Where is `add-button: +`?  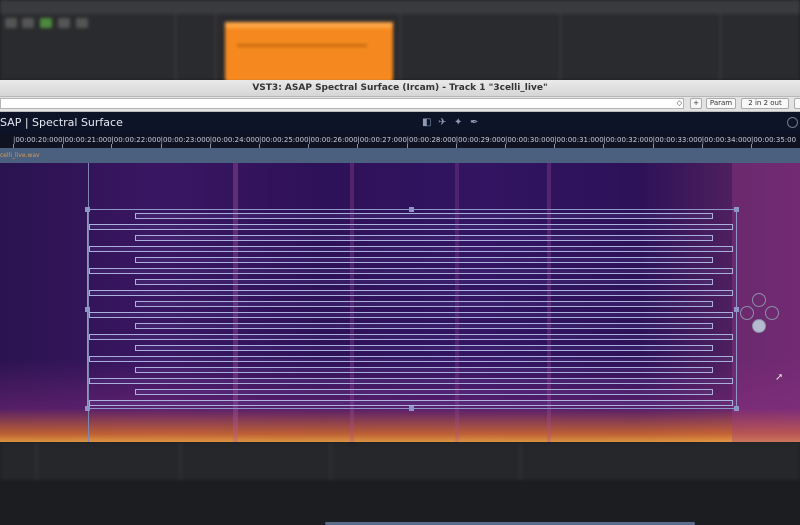
add-button: + is located at coordinates (696, 103).